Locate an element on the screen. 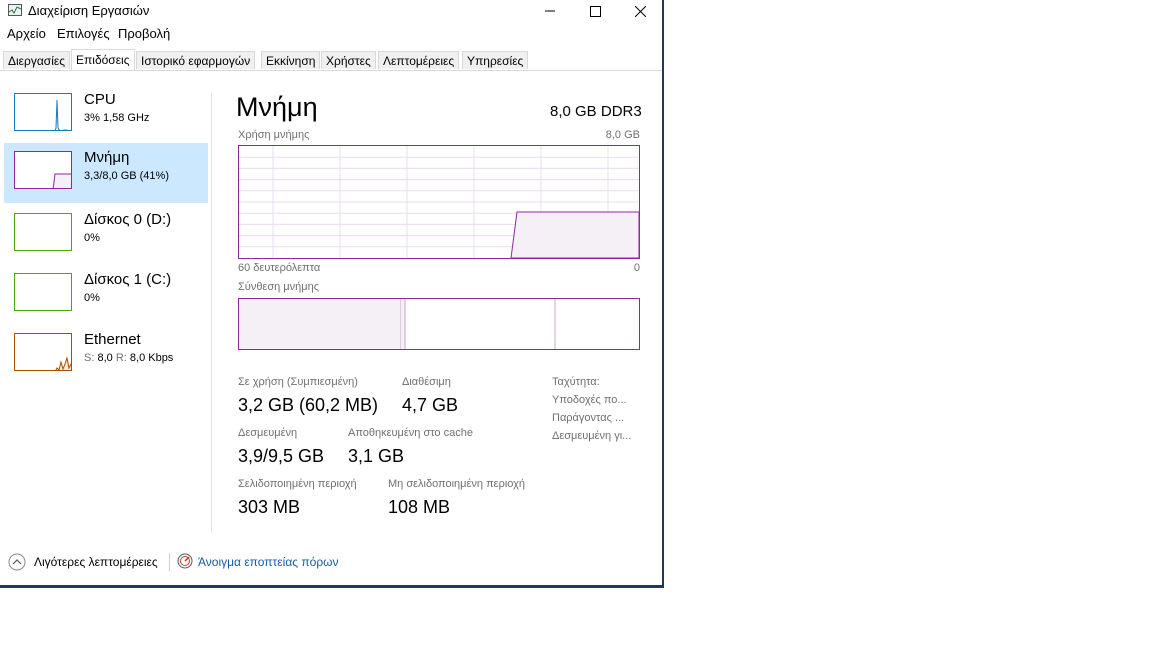 This screenshot has width=1152, height=648. sidebar-item-label: Δίσκος 0 (D:) is located at coordinates (128, 219).